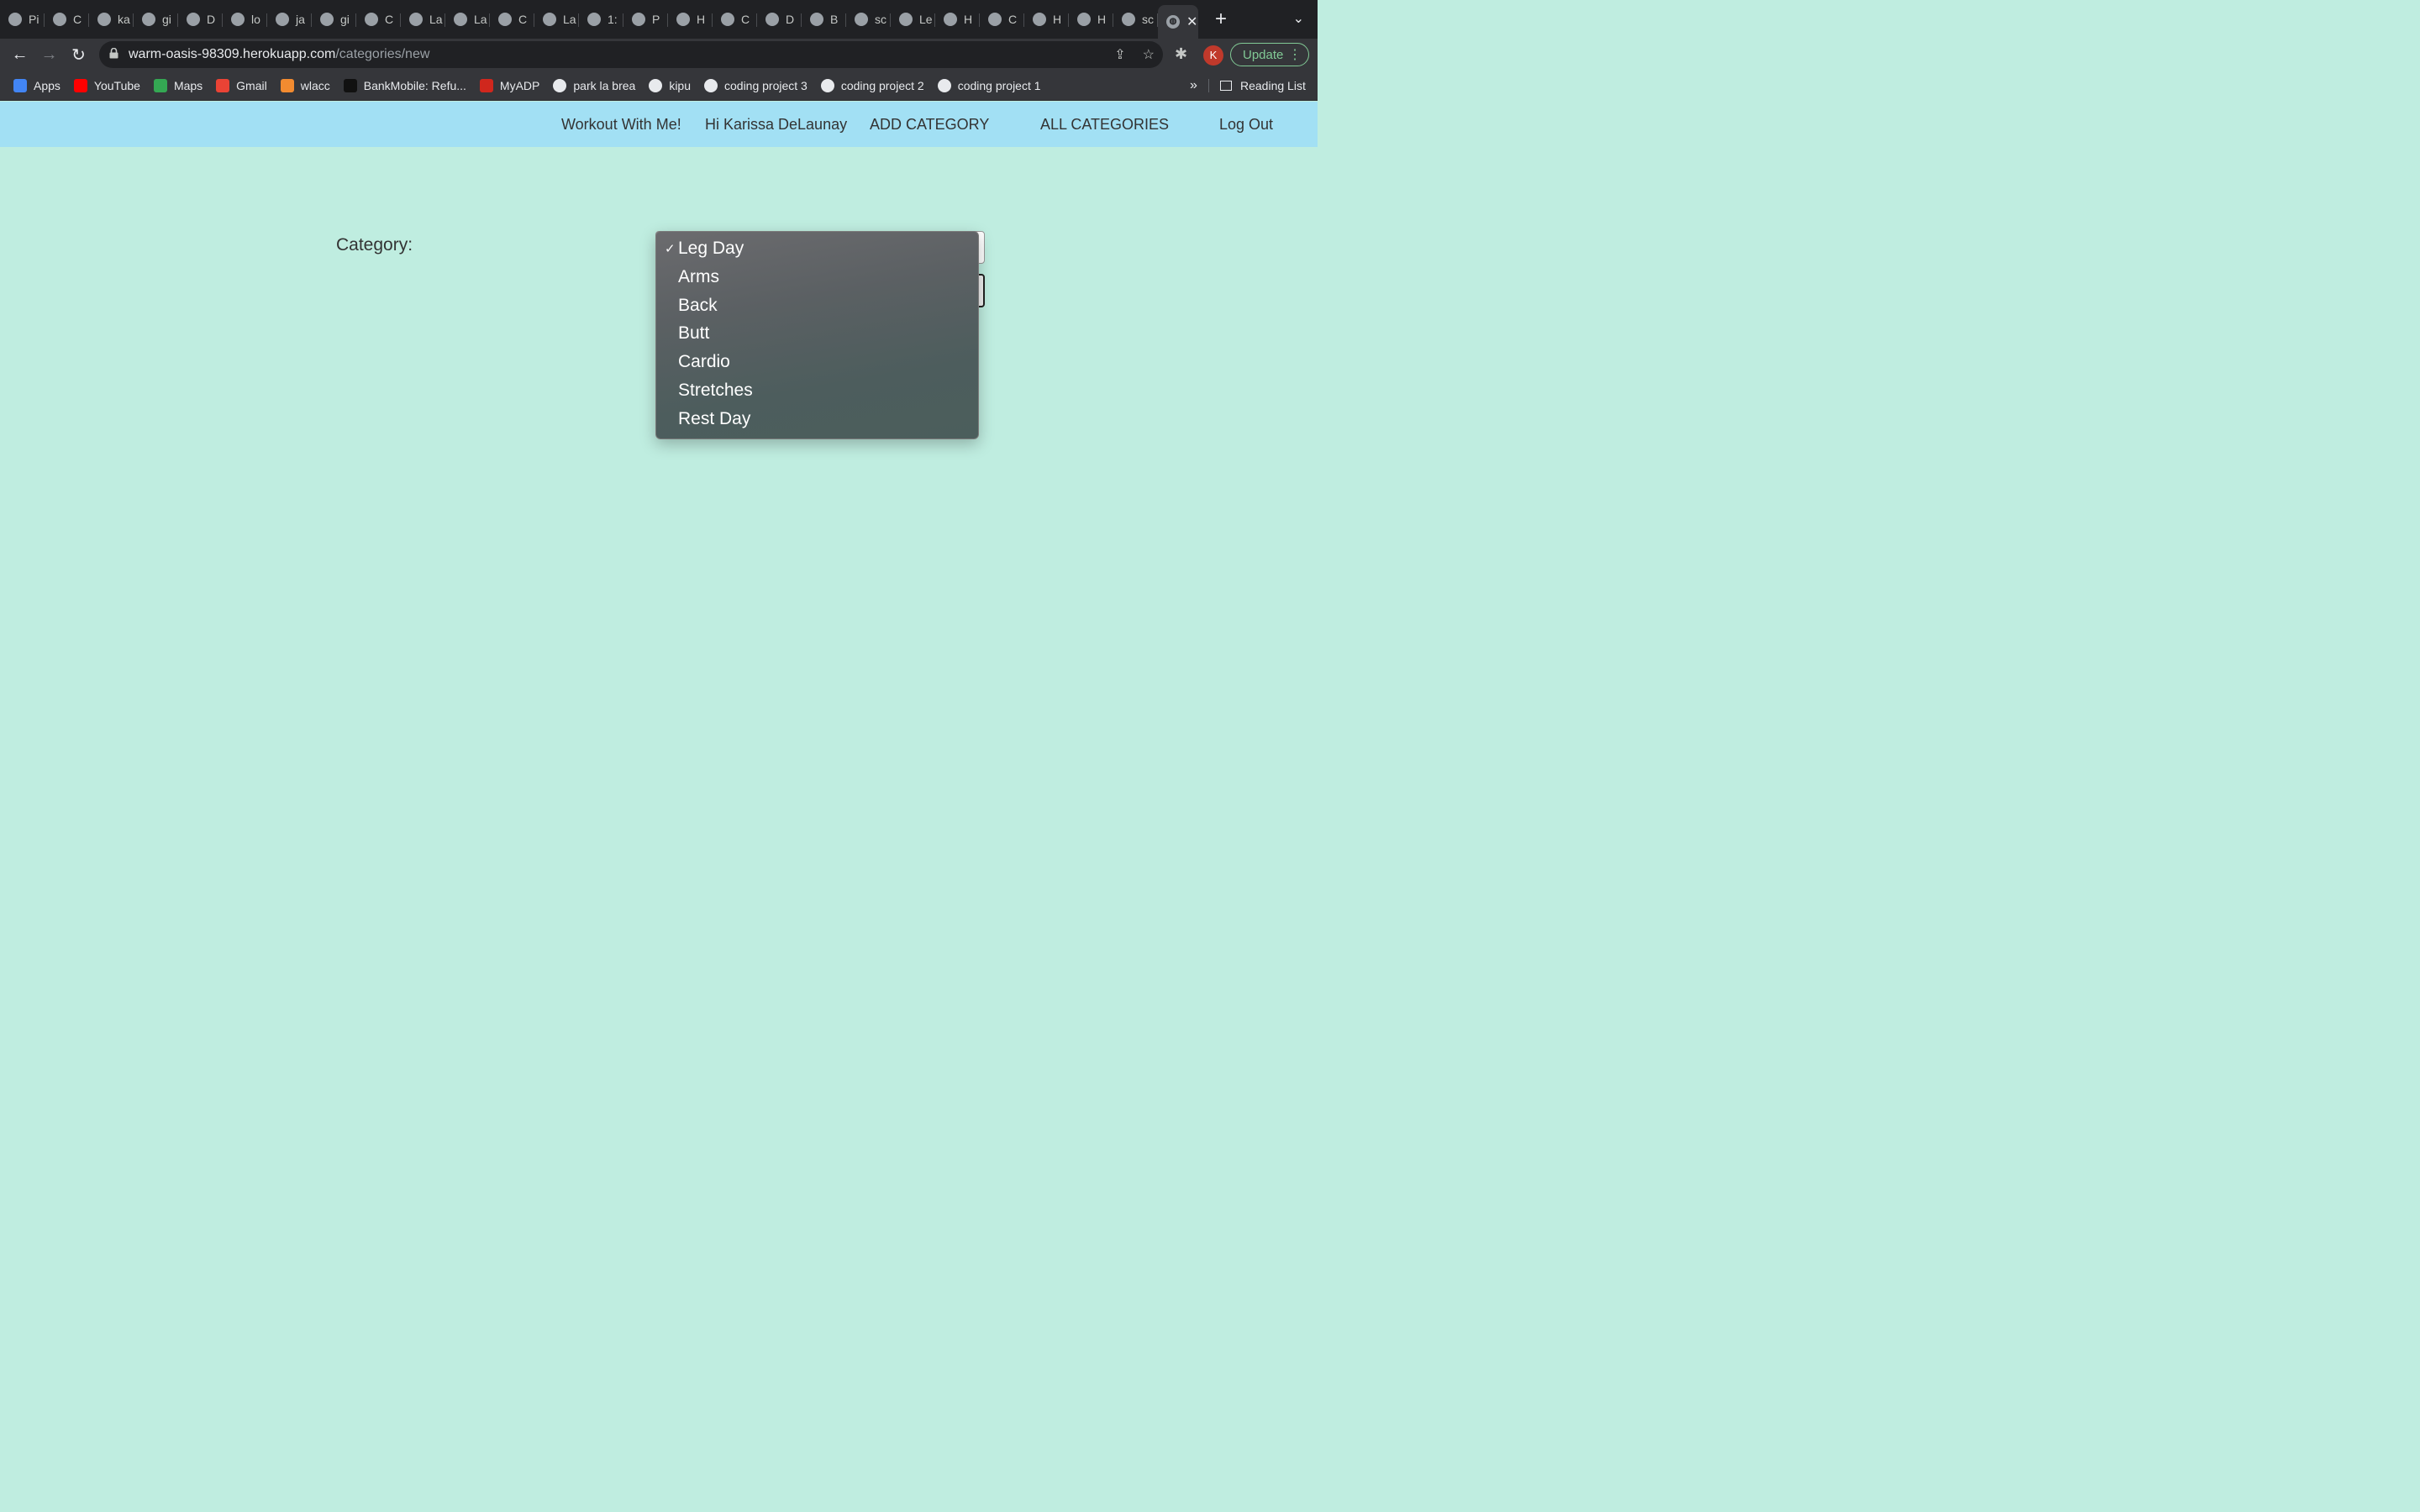 The height and width of the screenshot is (1512, 2420). Describe the element at coordinates (107, 85) in the screenshot. I see `bookmark-item: YouTube` at that location.